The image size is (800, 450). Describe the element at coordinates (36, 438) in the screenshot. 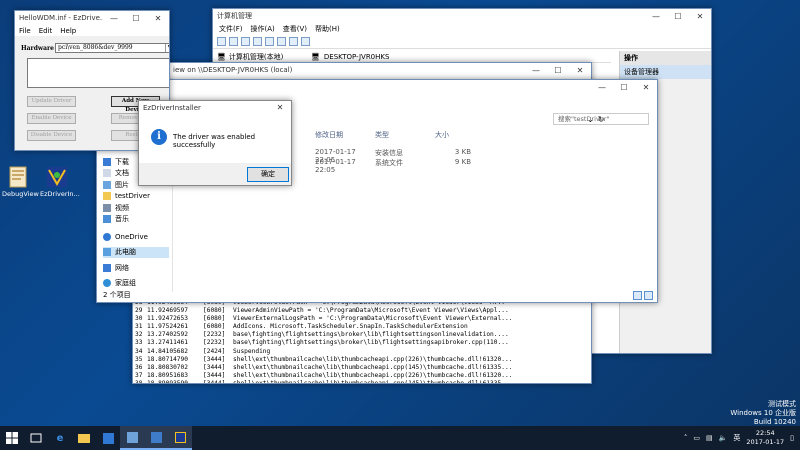

I see `task-view-button` at that location.